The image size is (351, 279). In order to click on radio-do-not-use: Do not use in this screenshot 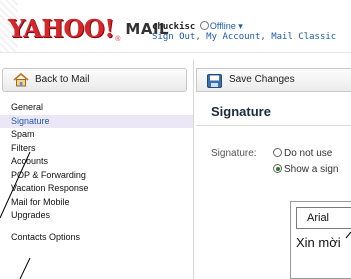, I will do `click(302, 153)`.